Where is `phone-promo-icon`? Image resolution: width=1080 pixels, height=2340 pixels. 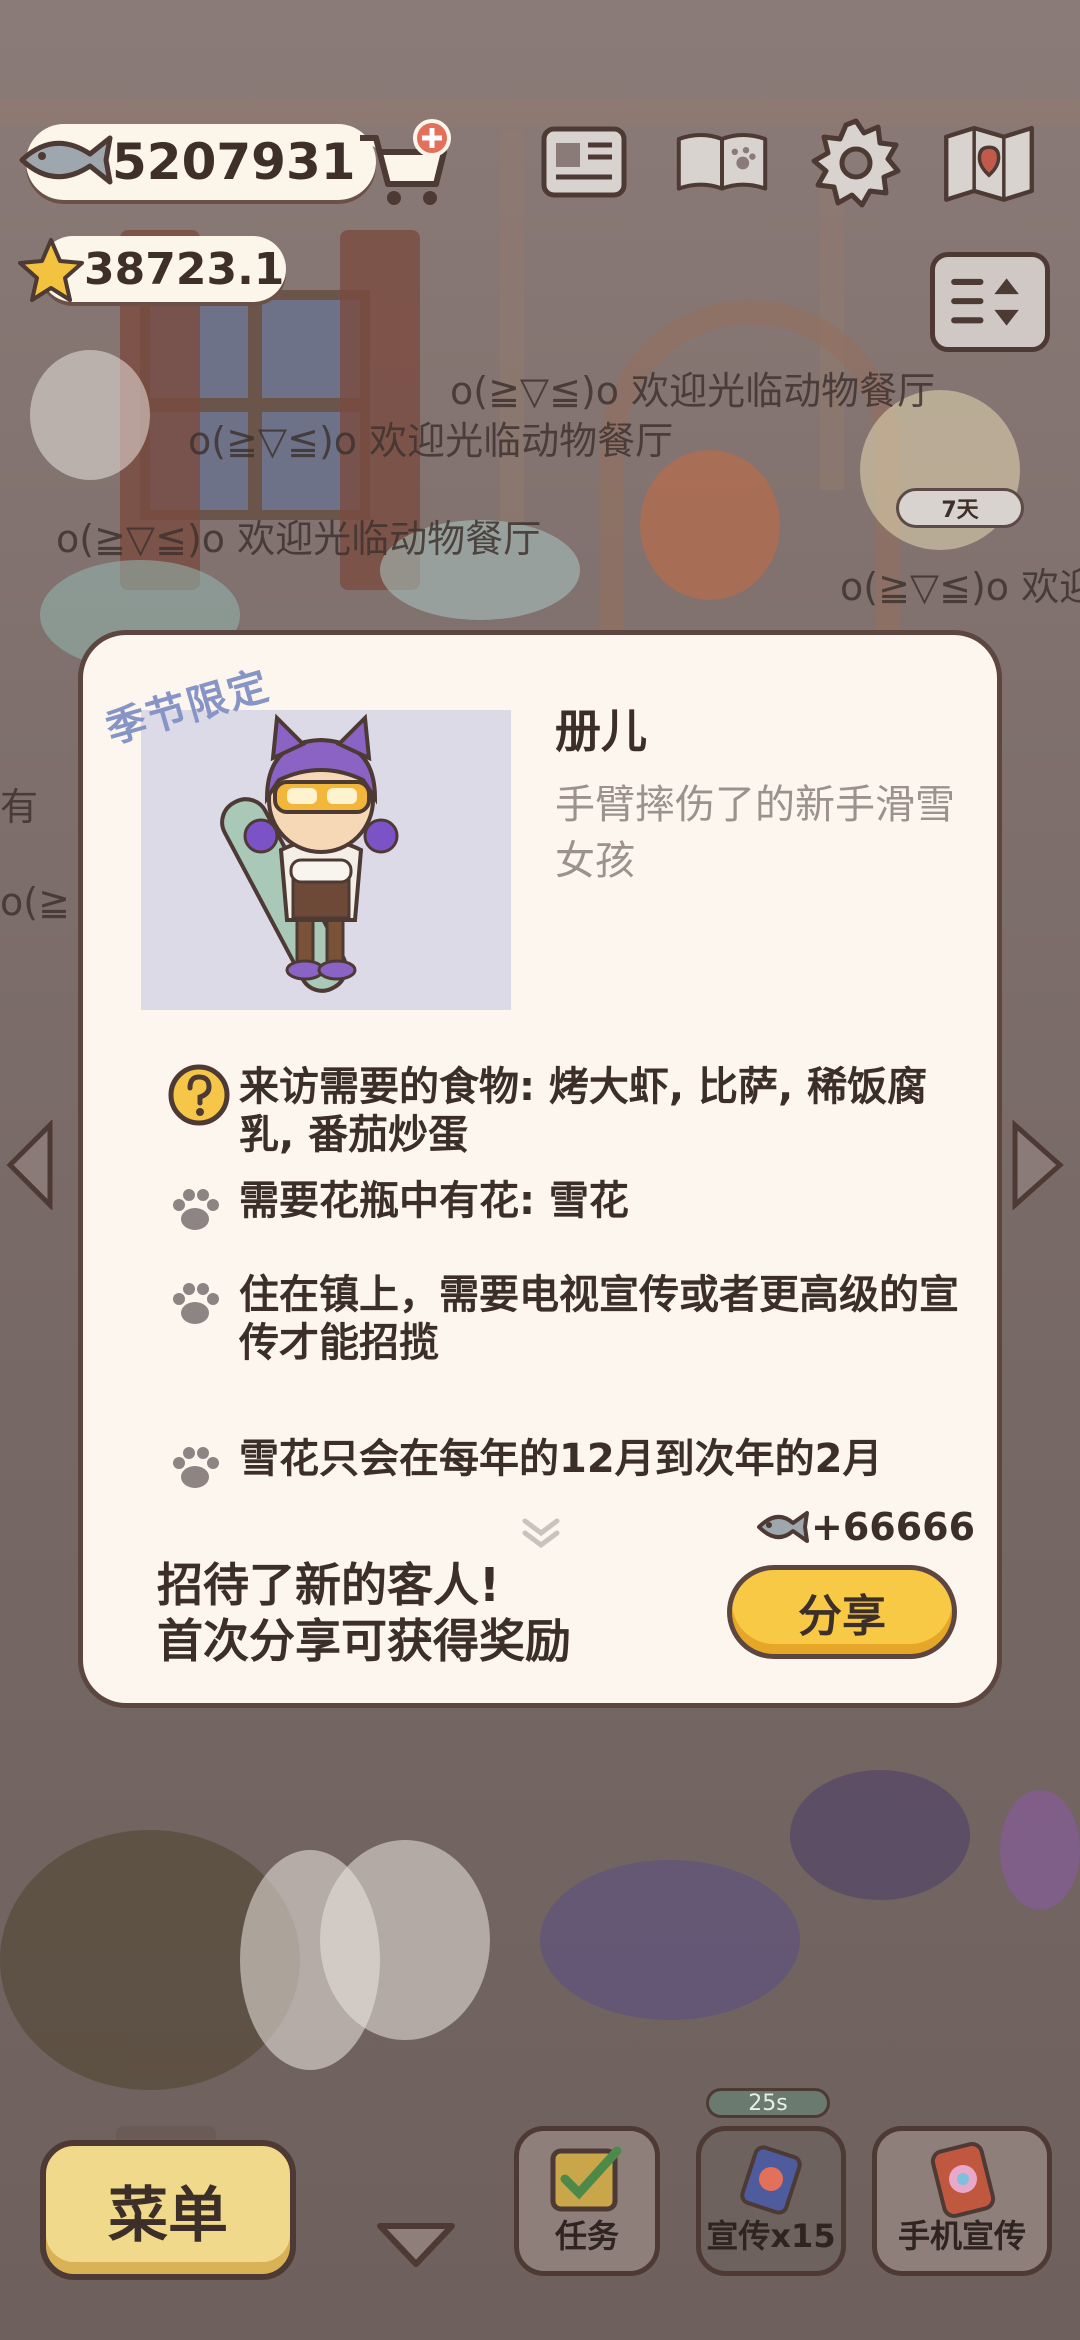 phone-promo-icon is located at coordinates (963, 2180).